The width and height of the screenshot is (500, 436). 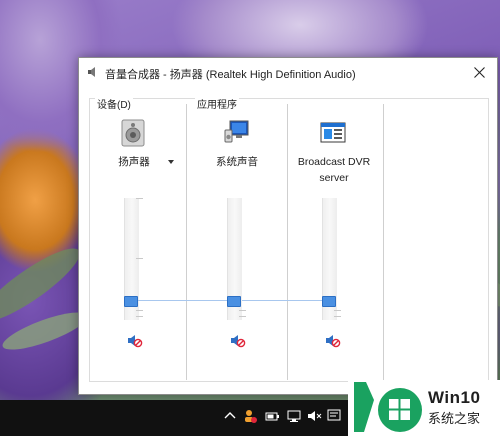 What do you see at coordinates (454, 397) in the screenshot?
I see `brand-title: Win10` at bounding box center [454, 397].